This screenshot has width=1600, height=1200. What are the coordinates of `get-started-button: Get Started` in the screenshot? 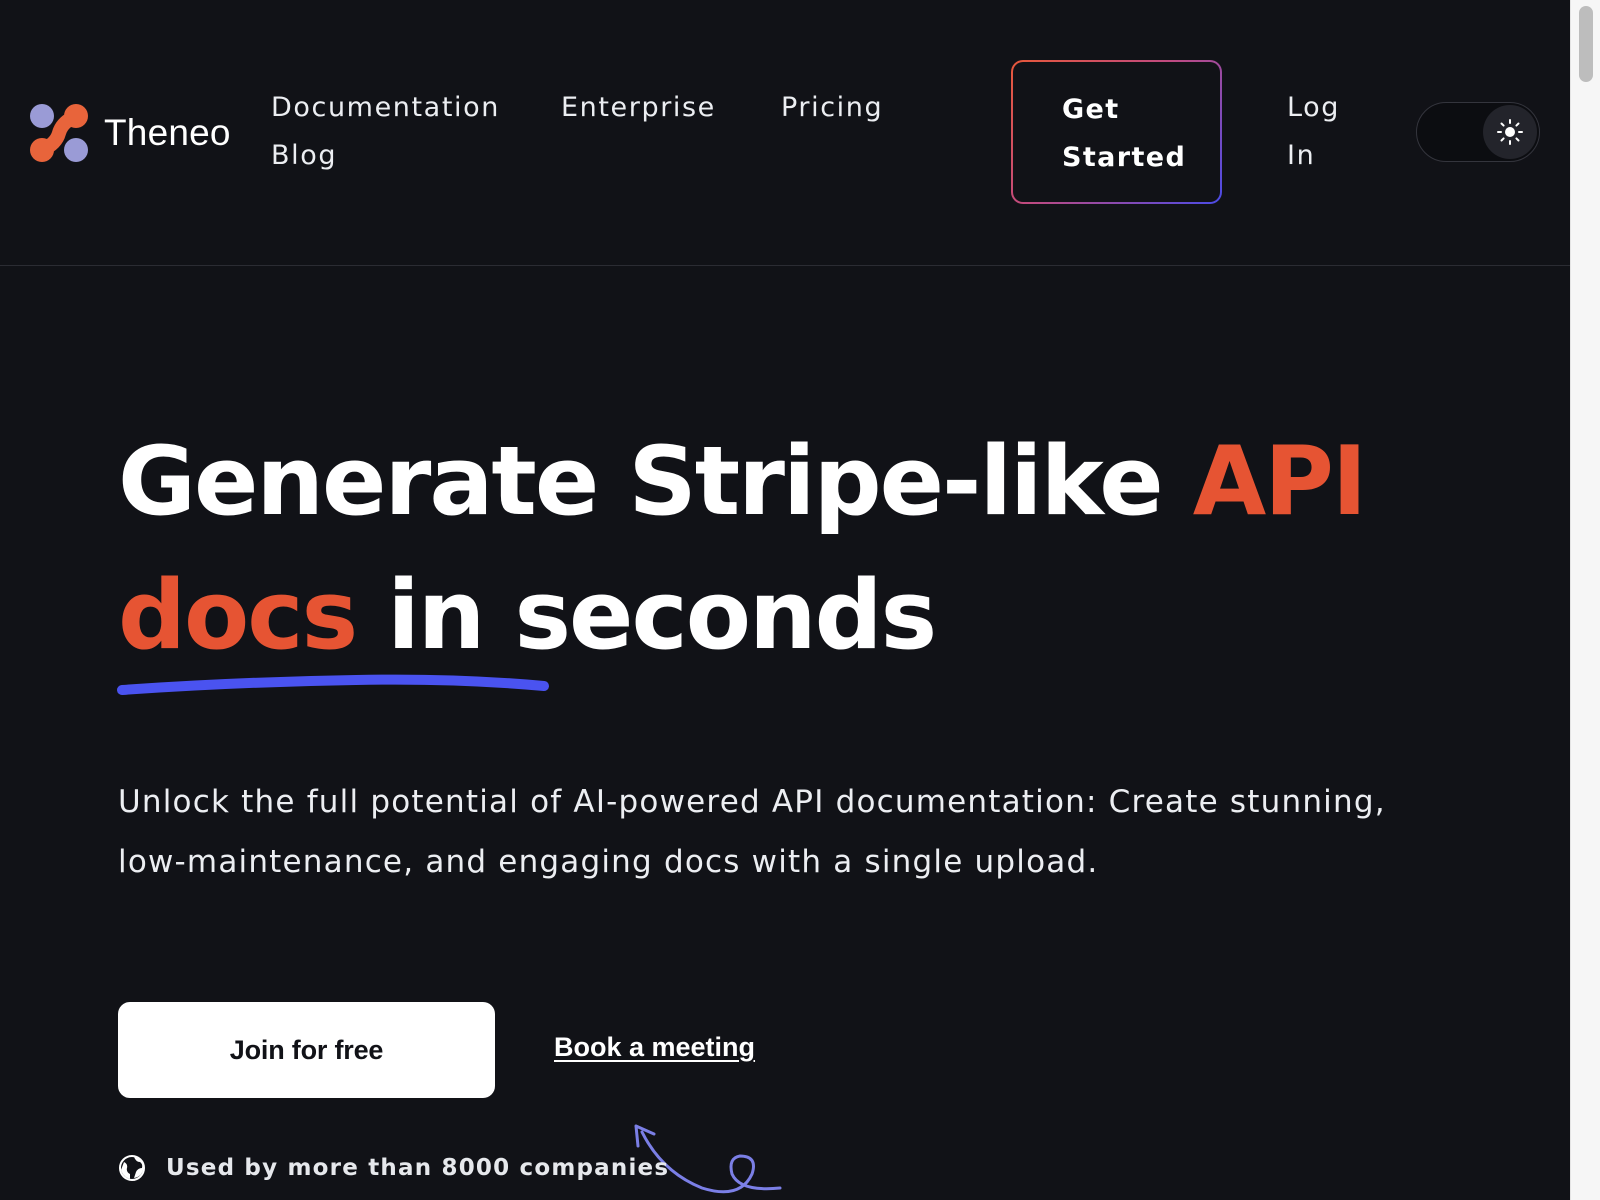 It's located at (1116, 132).